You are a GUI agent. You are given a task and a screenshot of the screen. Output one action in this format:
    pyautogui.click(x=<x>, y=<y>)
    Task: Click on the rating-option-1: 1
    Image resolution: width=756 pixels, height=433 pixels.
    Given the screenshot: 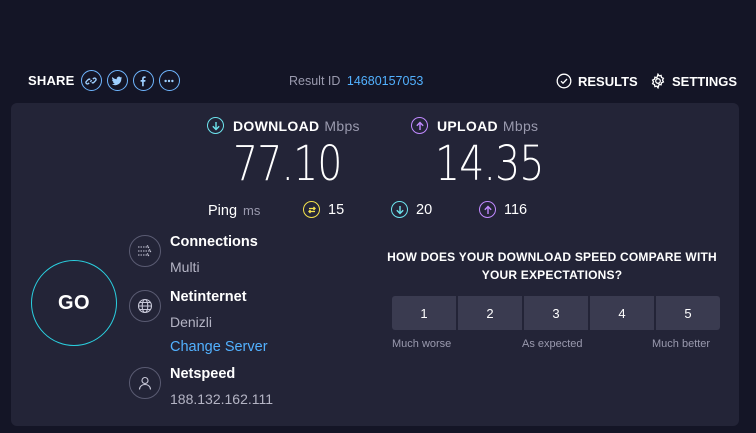 What is the action you would take?
    pyautogui.click(x=424, y=313)
    